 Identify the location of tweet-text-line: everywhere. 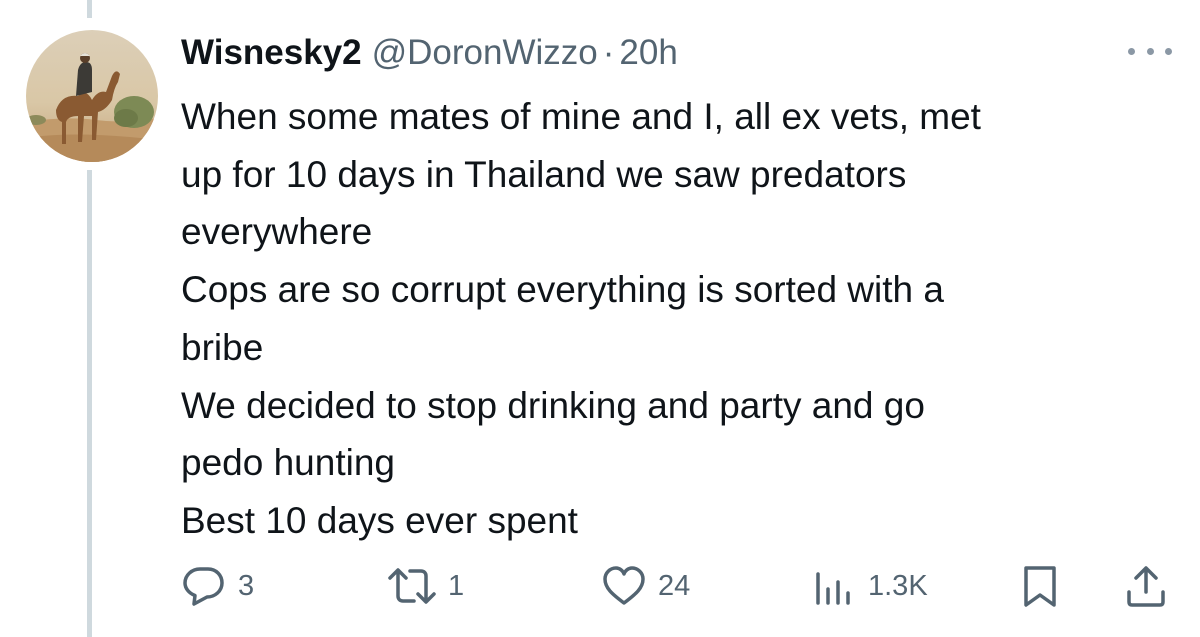
(277, 232).